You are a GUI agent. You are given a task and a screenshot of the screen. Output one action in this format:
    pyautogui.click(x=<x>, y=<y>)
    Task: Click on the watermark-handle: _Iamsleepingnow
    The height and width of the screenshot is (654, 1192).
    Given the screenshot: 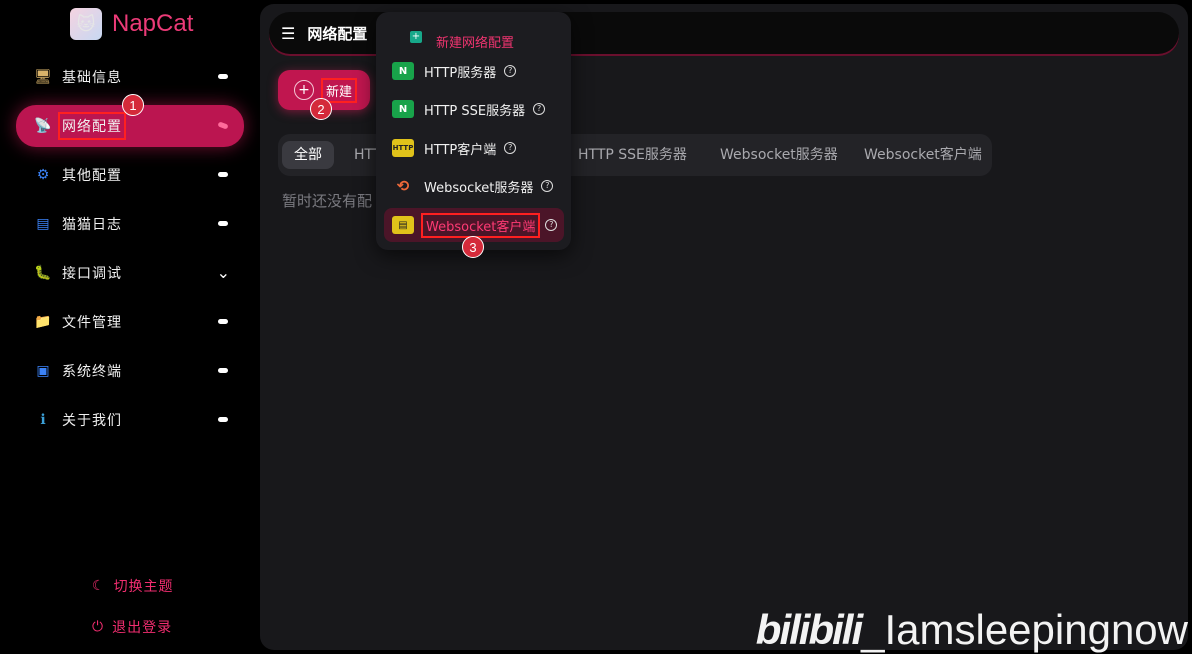 What is the action you would take?
    pyautogui.click(x=1024, y=629)
    